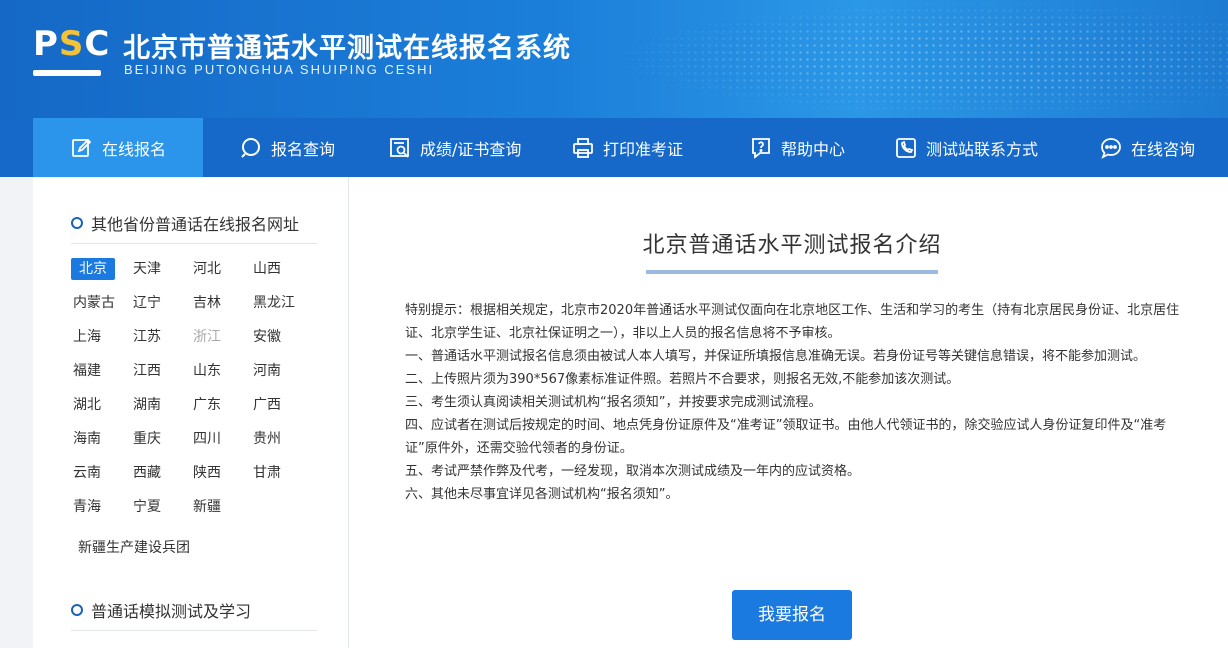 The height and width of the screenshot is (648, 1228). What do you see at coordinates (93, 269) in the screenshot?
I see `province-link: 北京` at bounding box center [93, 269].